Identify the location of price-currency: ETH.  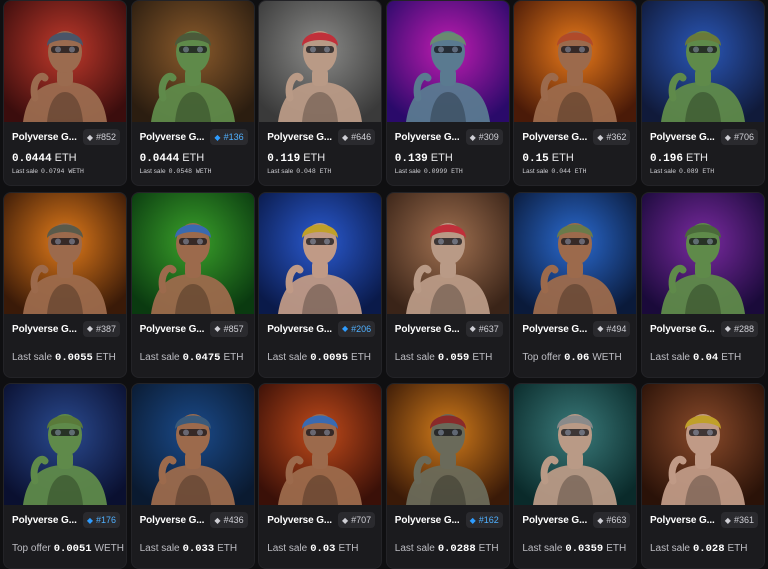
(65, 158).